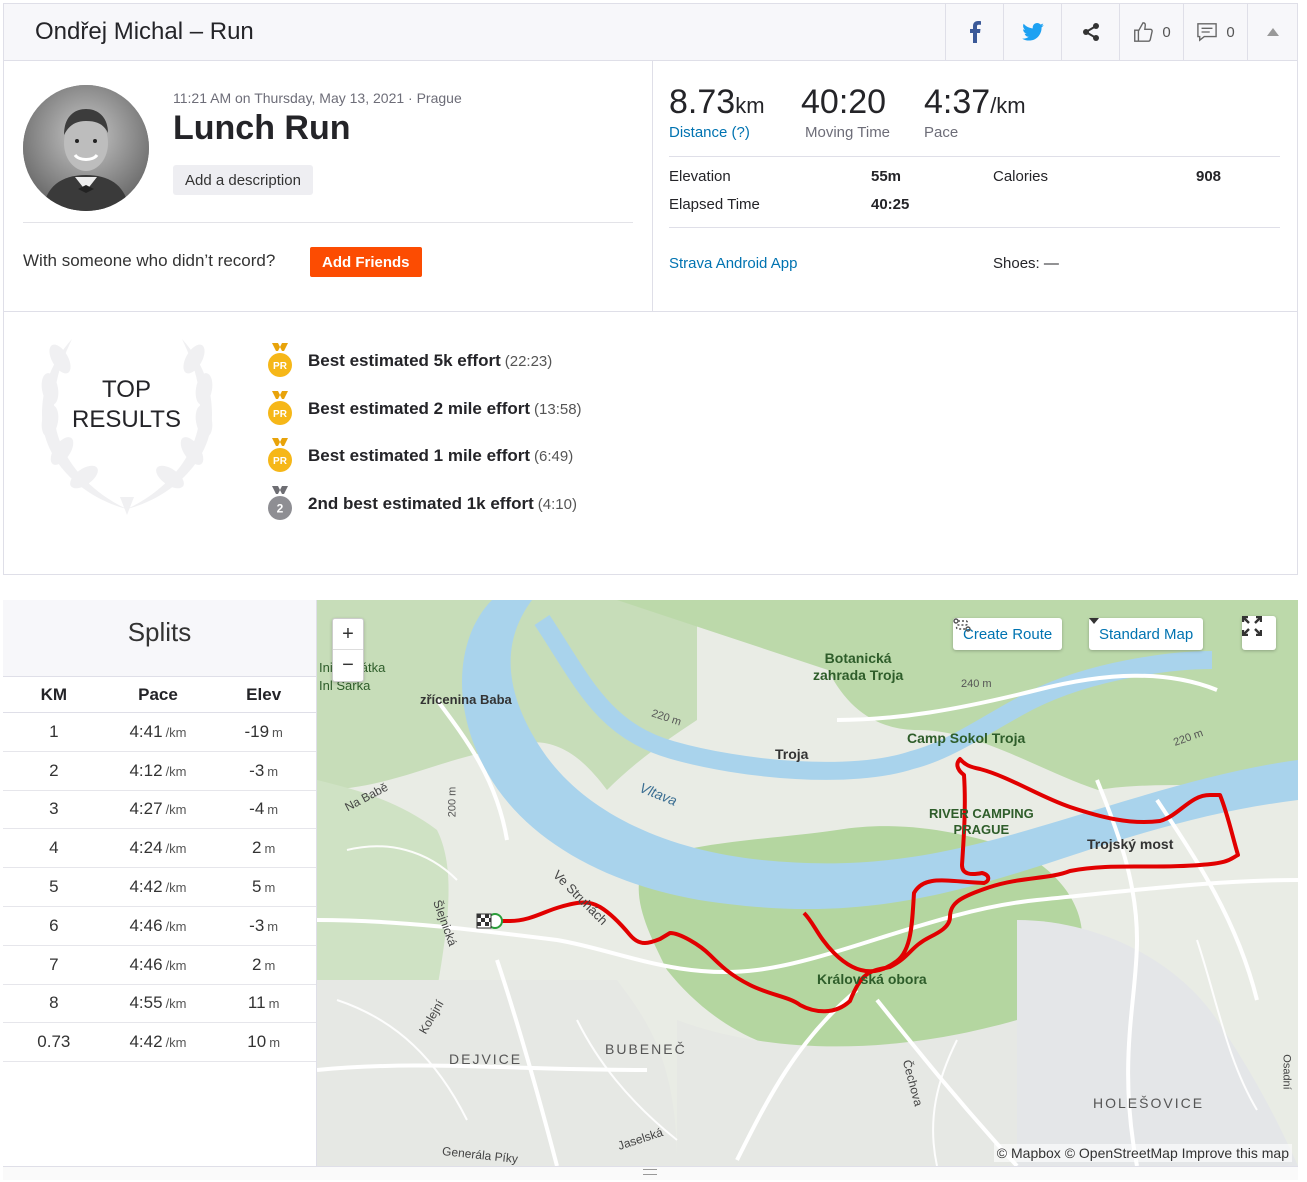 This screenshot has width=1307, height=1182. What do you see at coordinates (159, 632) in the screenshot?
I see `splits-title: Splits` at bounding box center [159, 632].